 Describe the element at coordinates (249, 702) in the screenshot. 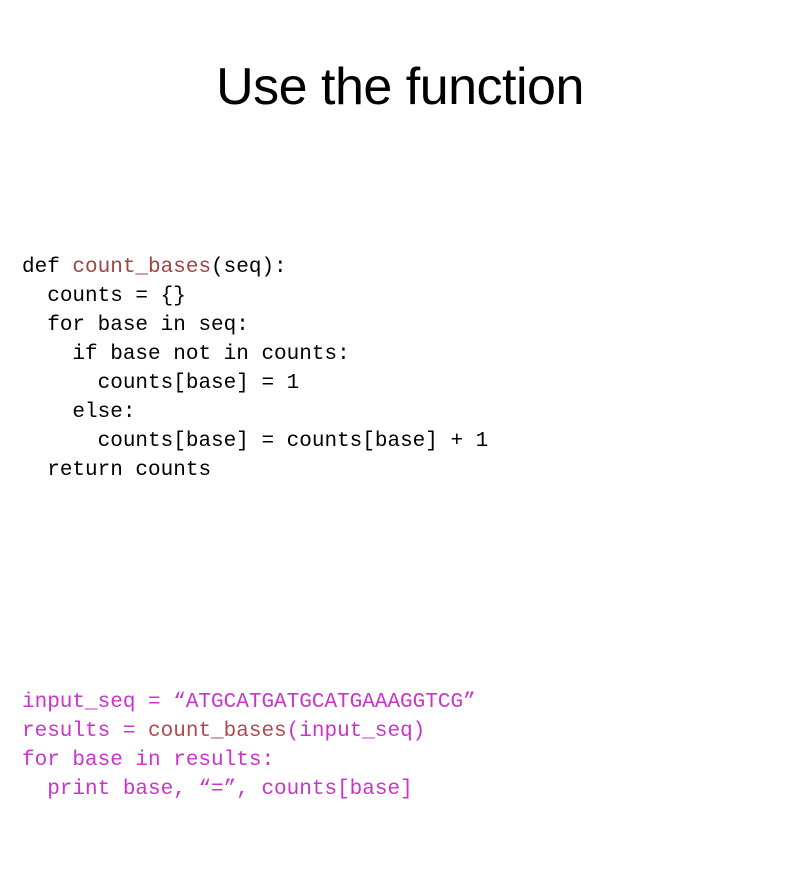

I see `code-token: input_seq = “ATGCATGATGCATGAAAGGTCG”` at that location.